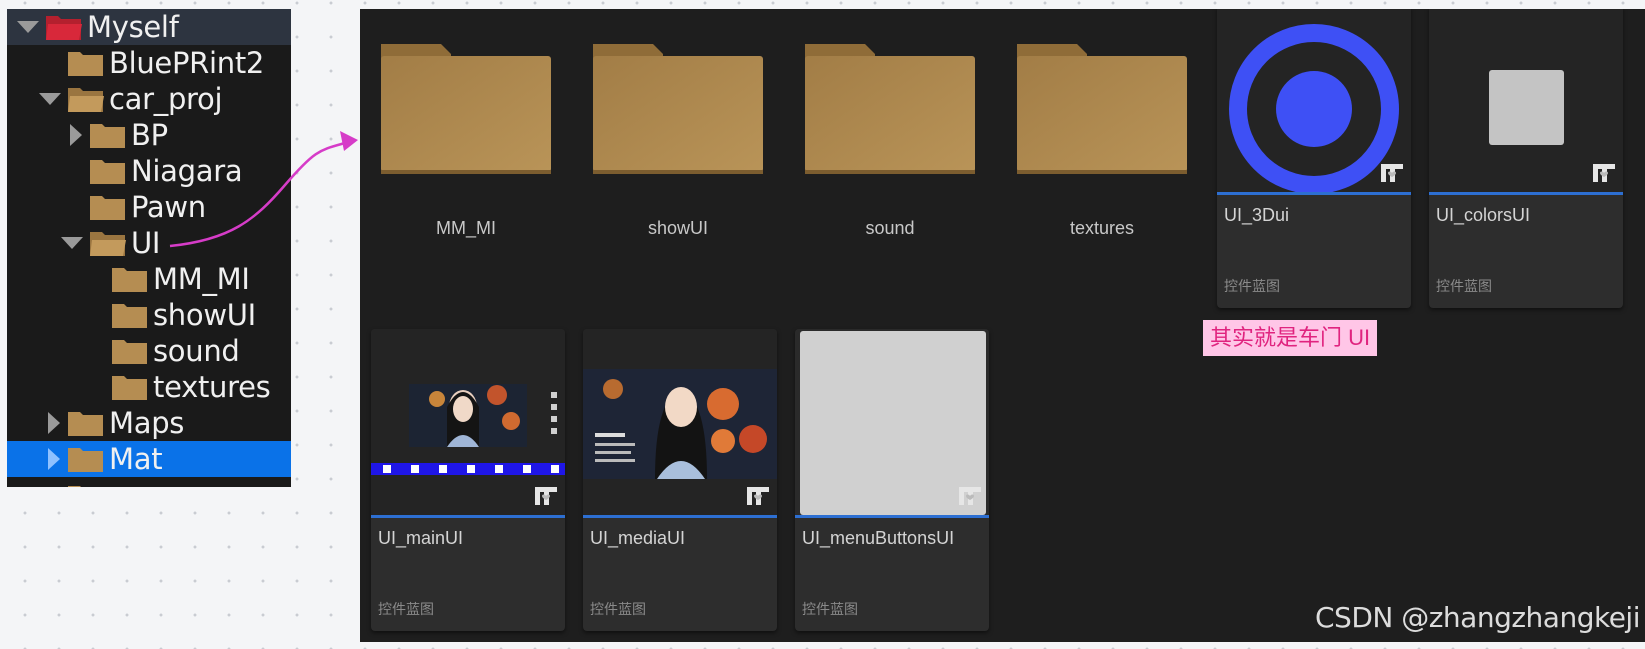 This screenshot has height=649, width=1645. I want to click on folder-tile-sound: sound, so click(898, 149).